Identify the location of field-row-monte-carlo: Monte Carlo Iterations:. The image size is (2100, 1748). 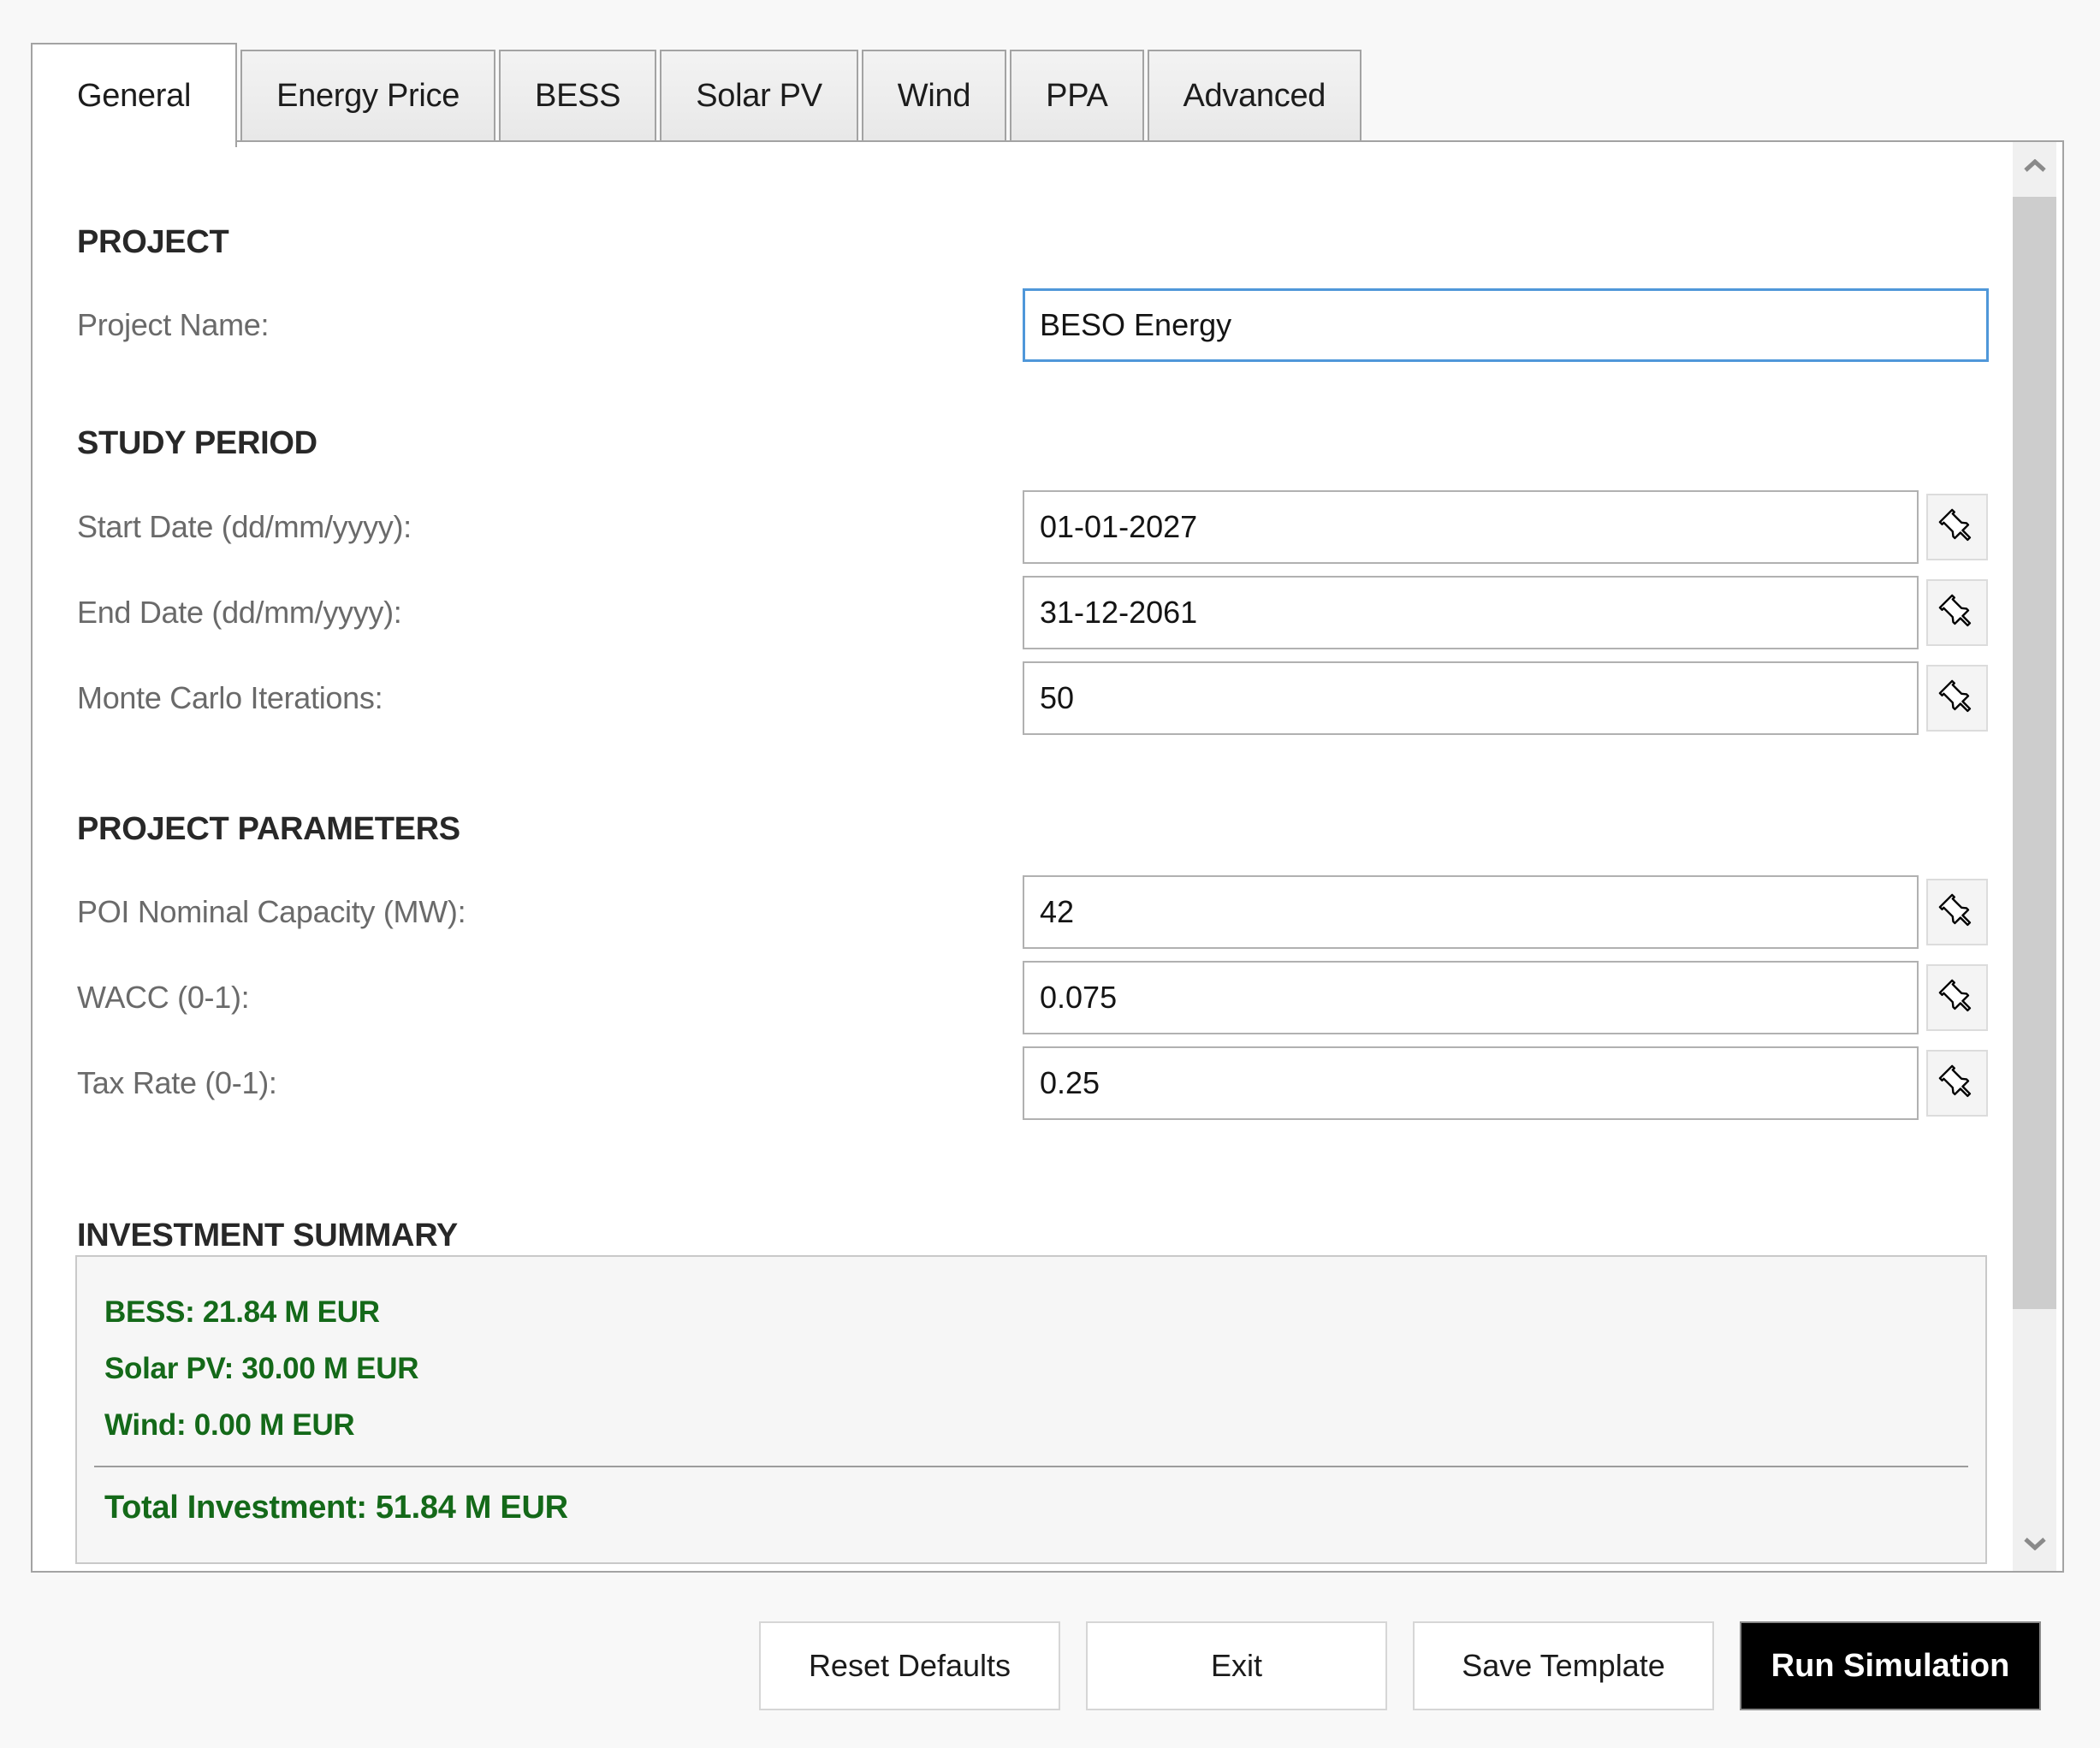
(1017, 698).